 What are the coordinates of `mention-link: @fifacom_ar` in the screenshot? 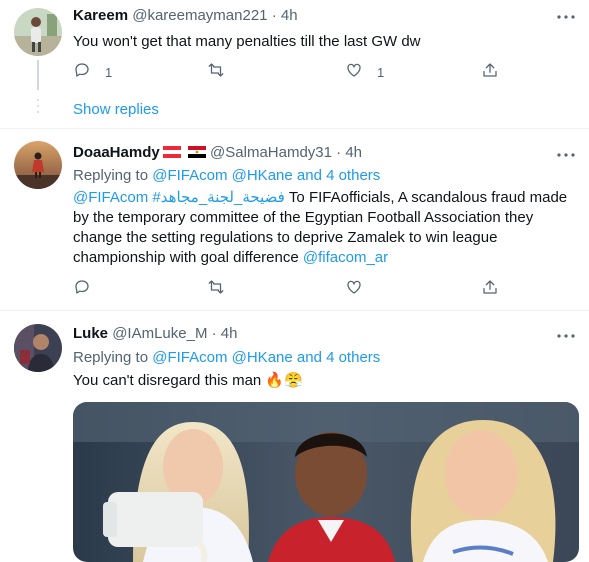 It's located at (345, 257).